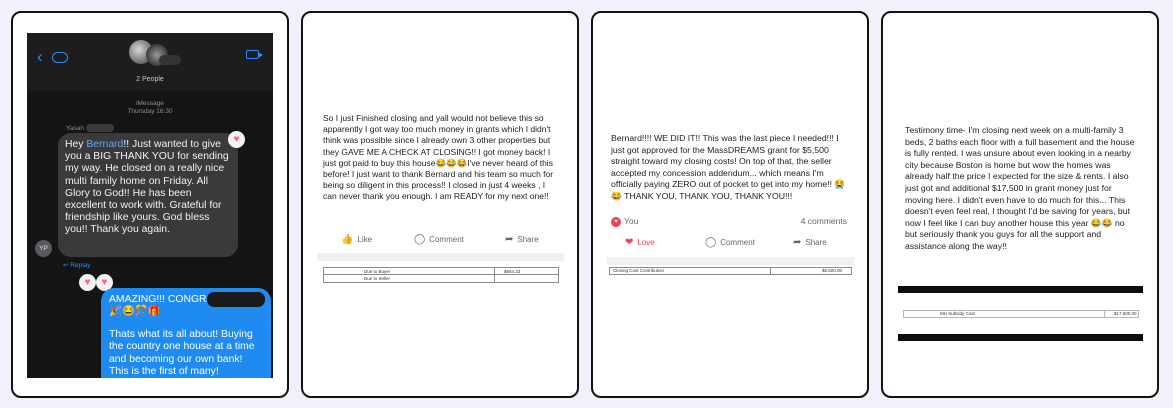 This screenshot has height=408, width=1173. What do you see at coordinates (640, 242) in the screenshot?
I see `love-button: ❤ Love` at bounding box center [640, 242].